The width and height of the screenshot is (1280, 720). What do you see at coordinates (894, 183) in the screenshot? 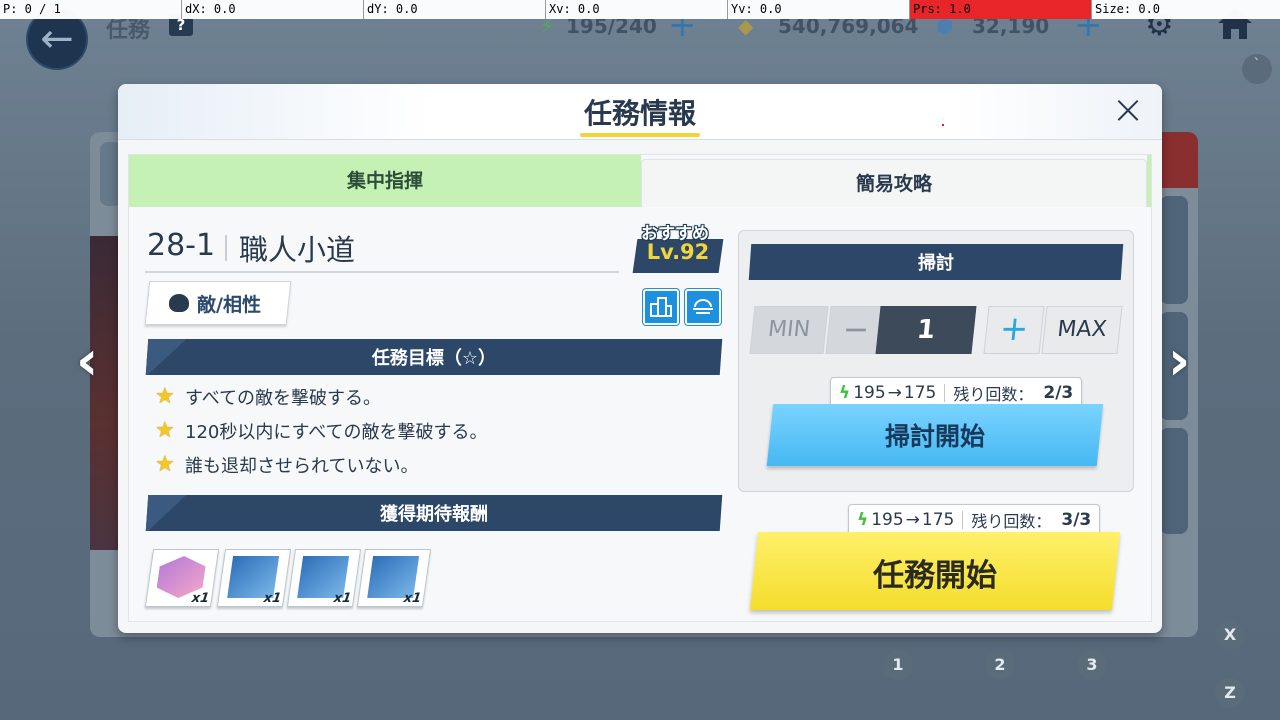
I see `tab-simple-guide: 簡易攻略` at bounding box center [894, 183].